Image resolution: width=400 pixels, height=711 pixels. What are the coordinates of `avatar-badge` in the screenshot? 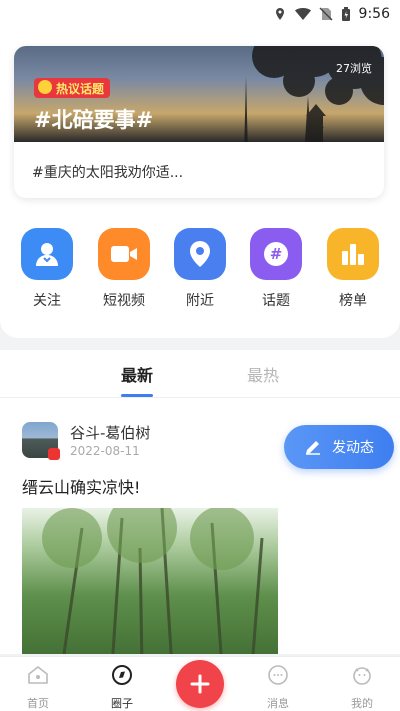 It's located at (54, 454).